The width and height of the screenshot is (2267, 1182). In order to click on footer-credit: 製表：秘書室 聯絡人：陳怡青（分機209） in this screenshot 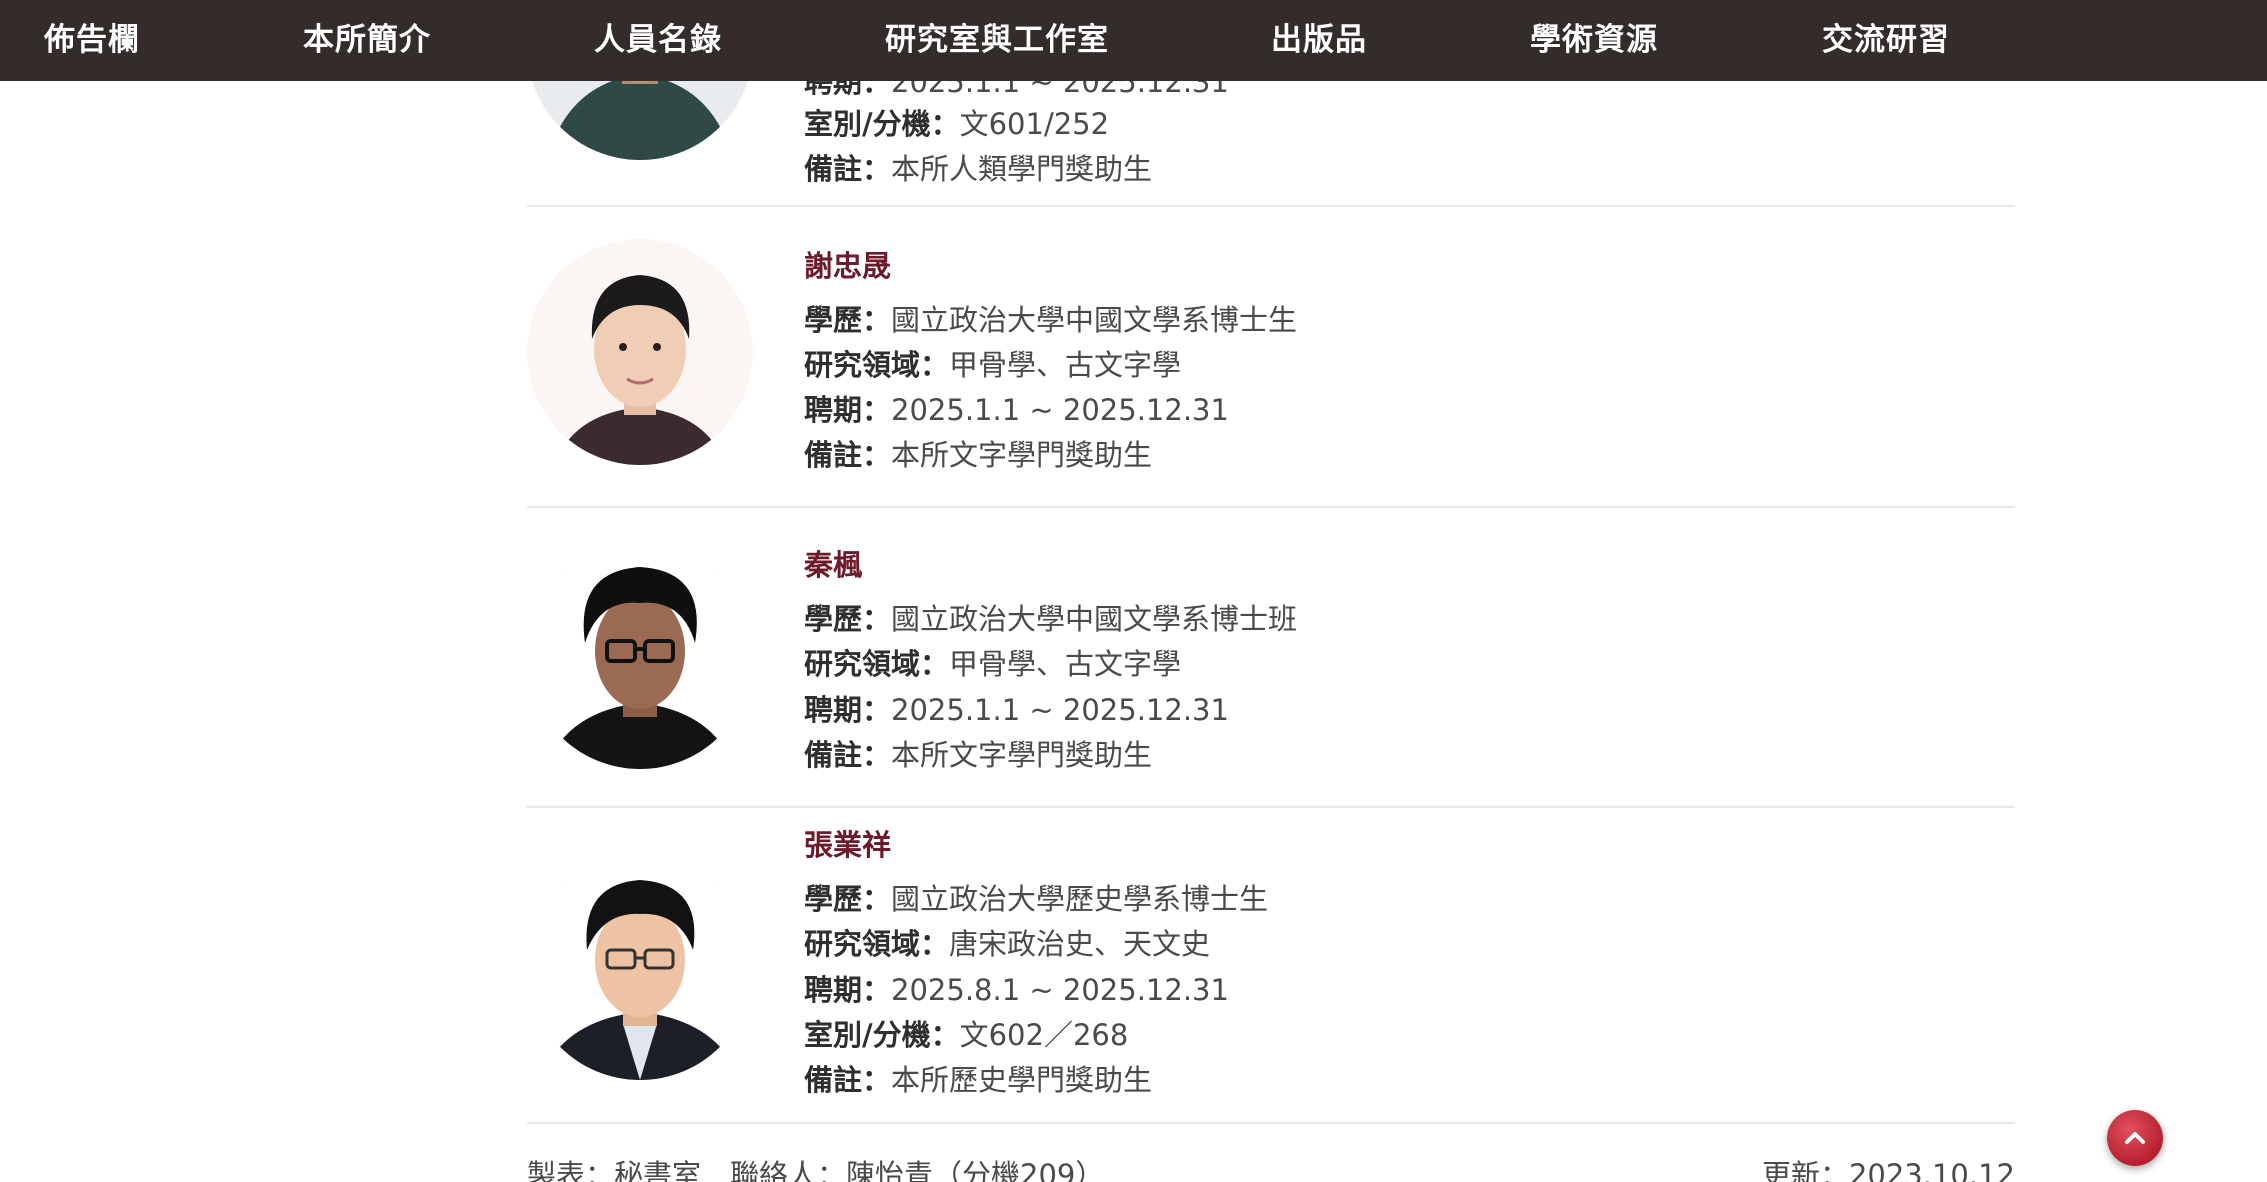, I will do `click(816, 1170)`.